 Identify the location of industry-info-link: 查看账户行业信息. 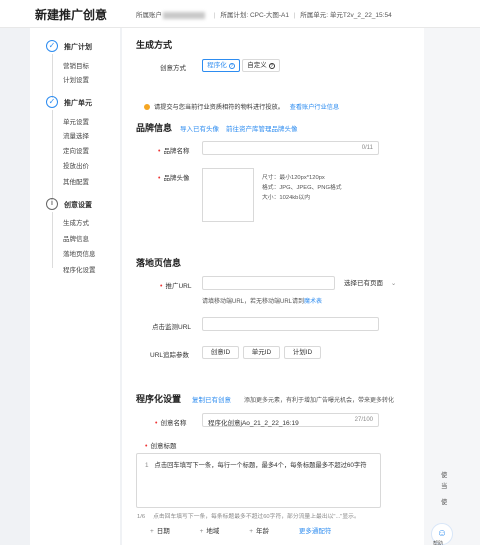
(315, 107).